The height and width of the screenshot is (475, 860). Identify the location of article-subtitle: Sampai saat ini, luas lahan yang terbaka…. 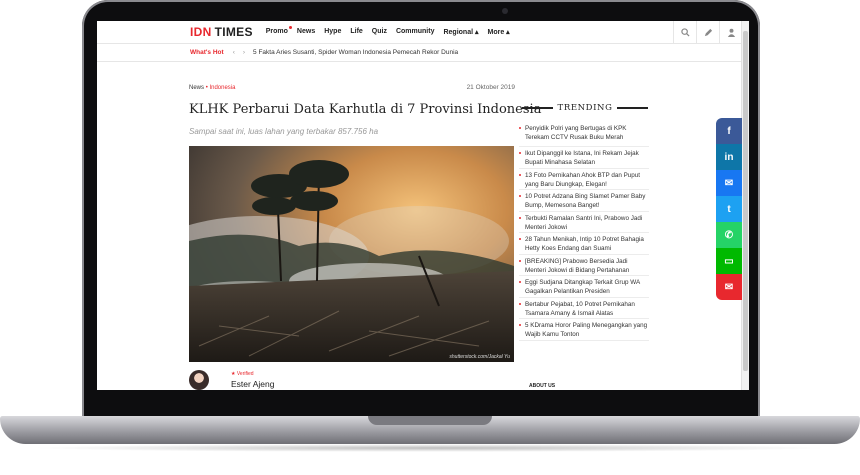
(284, 131).